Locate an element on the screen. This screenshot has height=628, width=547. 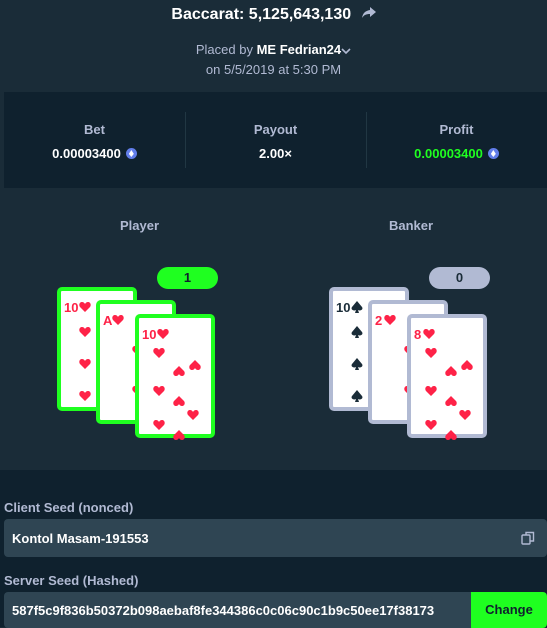
banker-score-badge: 0 is located at coordinates (459, 278).